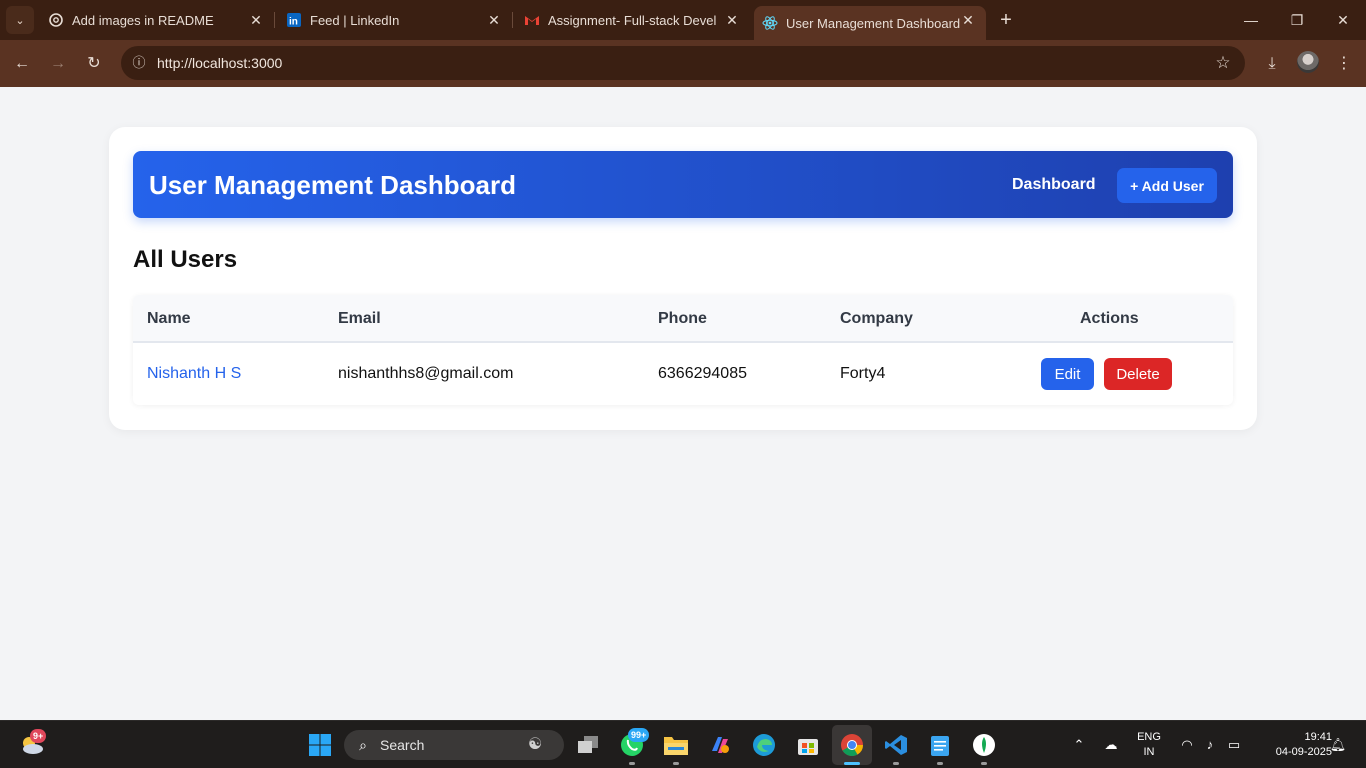 This screenshot has height=768, width=1366. I want to click on restore-icon: ❐, so click(1297, 20).